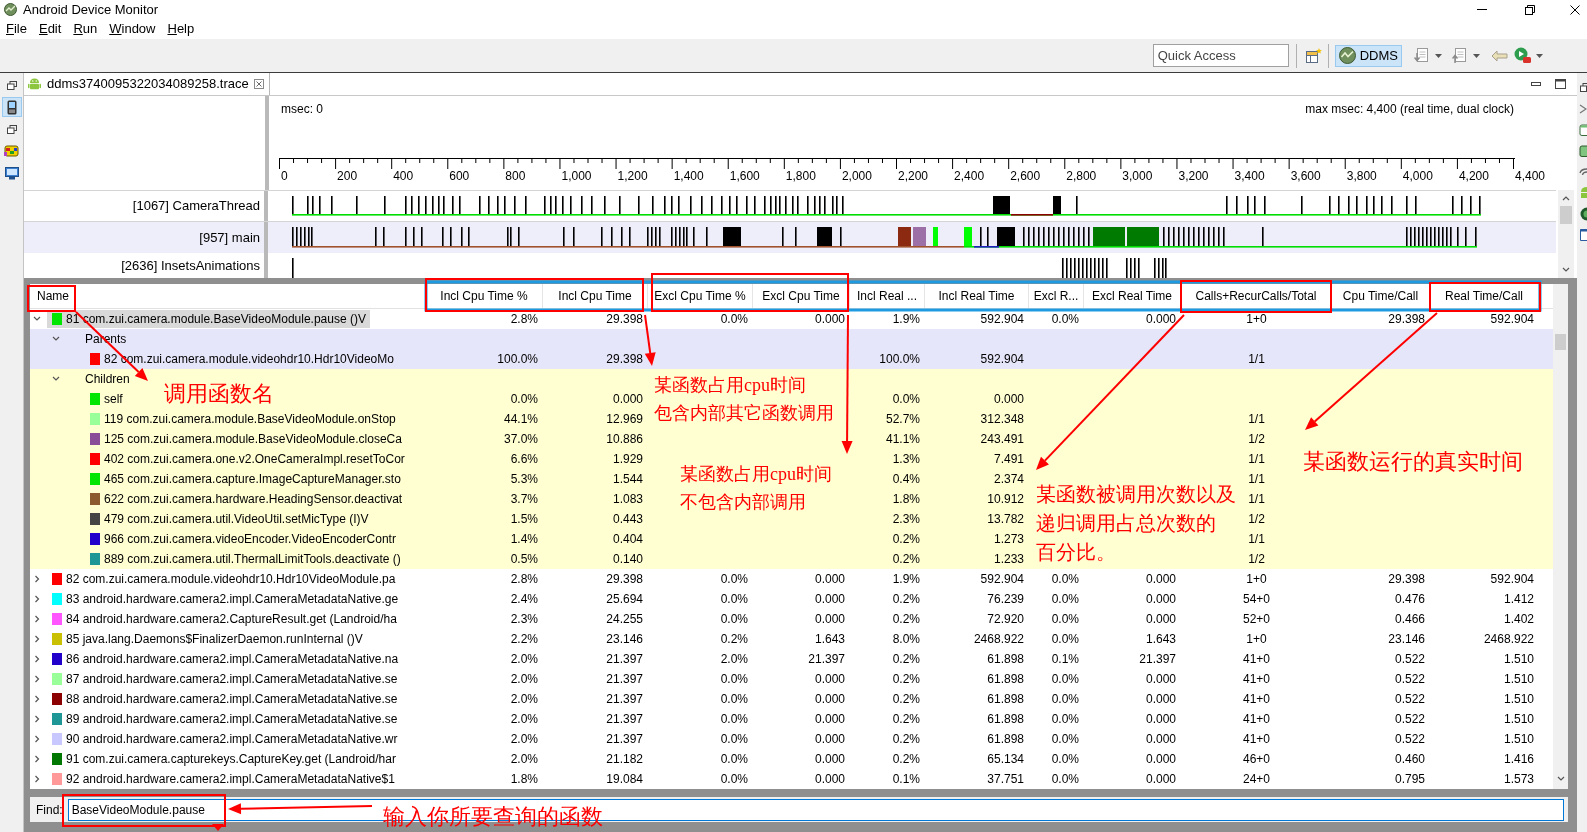 This screenshot has height=832, width=1587. Describe the element at coordinates (1459, 55) in the screenshot. I see `toolbar-button` at that location.